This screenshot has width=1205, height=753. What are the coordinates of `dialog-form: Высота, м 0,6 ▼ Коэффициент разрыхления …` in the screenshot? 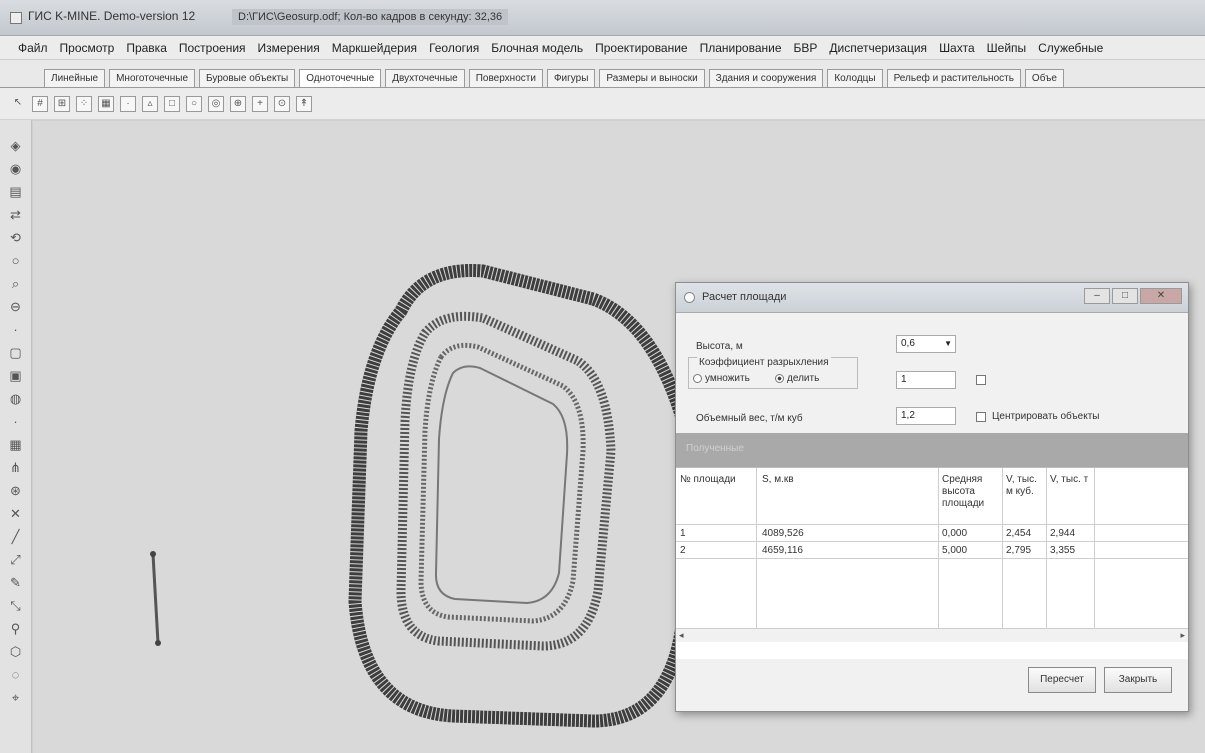 It's located at (932, 373).